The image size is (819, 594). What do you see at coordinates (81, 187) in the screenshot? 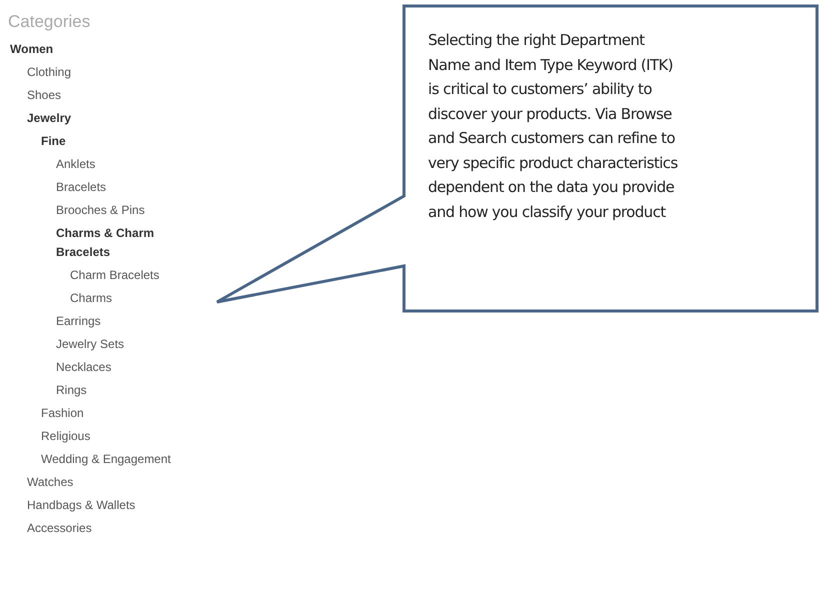
I see `category-link: Bracelets` at bounding box center [81, 187].